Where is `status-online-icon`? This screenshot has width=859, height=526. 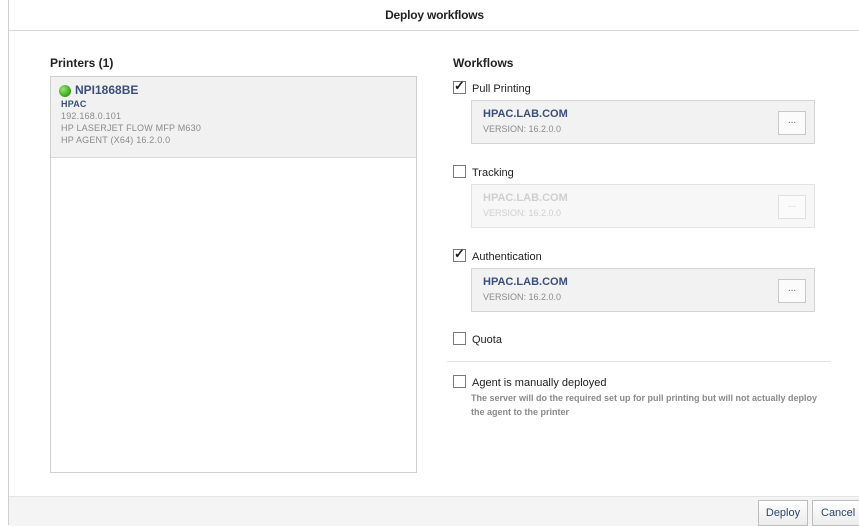 status-online-icon is located at coordinates (65, 91).